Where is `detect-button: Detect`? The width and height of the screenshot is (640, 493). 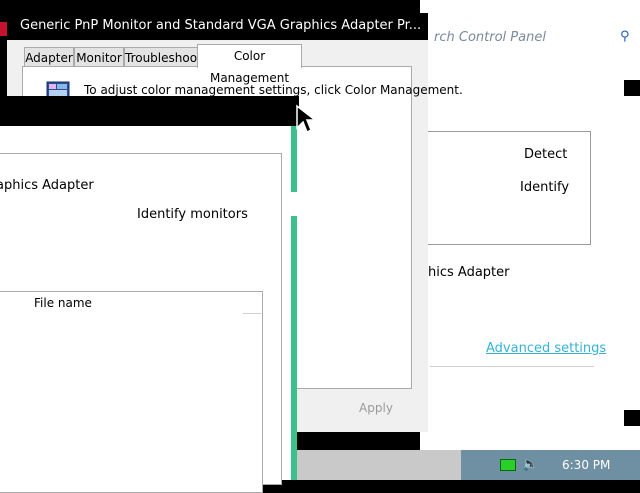
detect-button: Detect is located at coordinates (545, 154).